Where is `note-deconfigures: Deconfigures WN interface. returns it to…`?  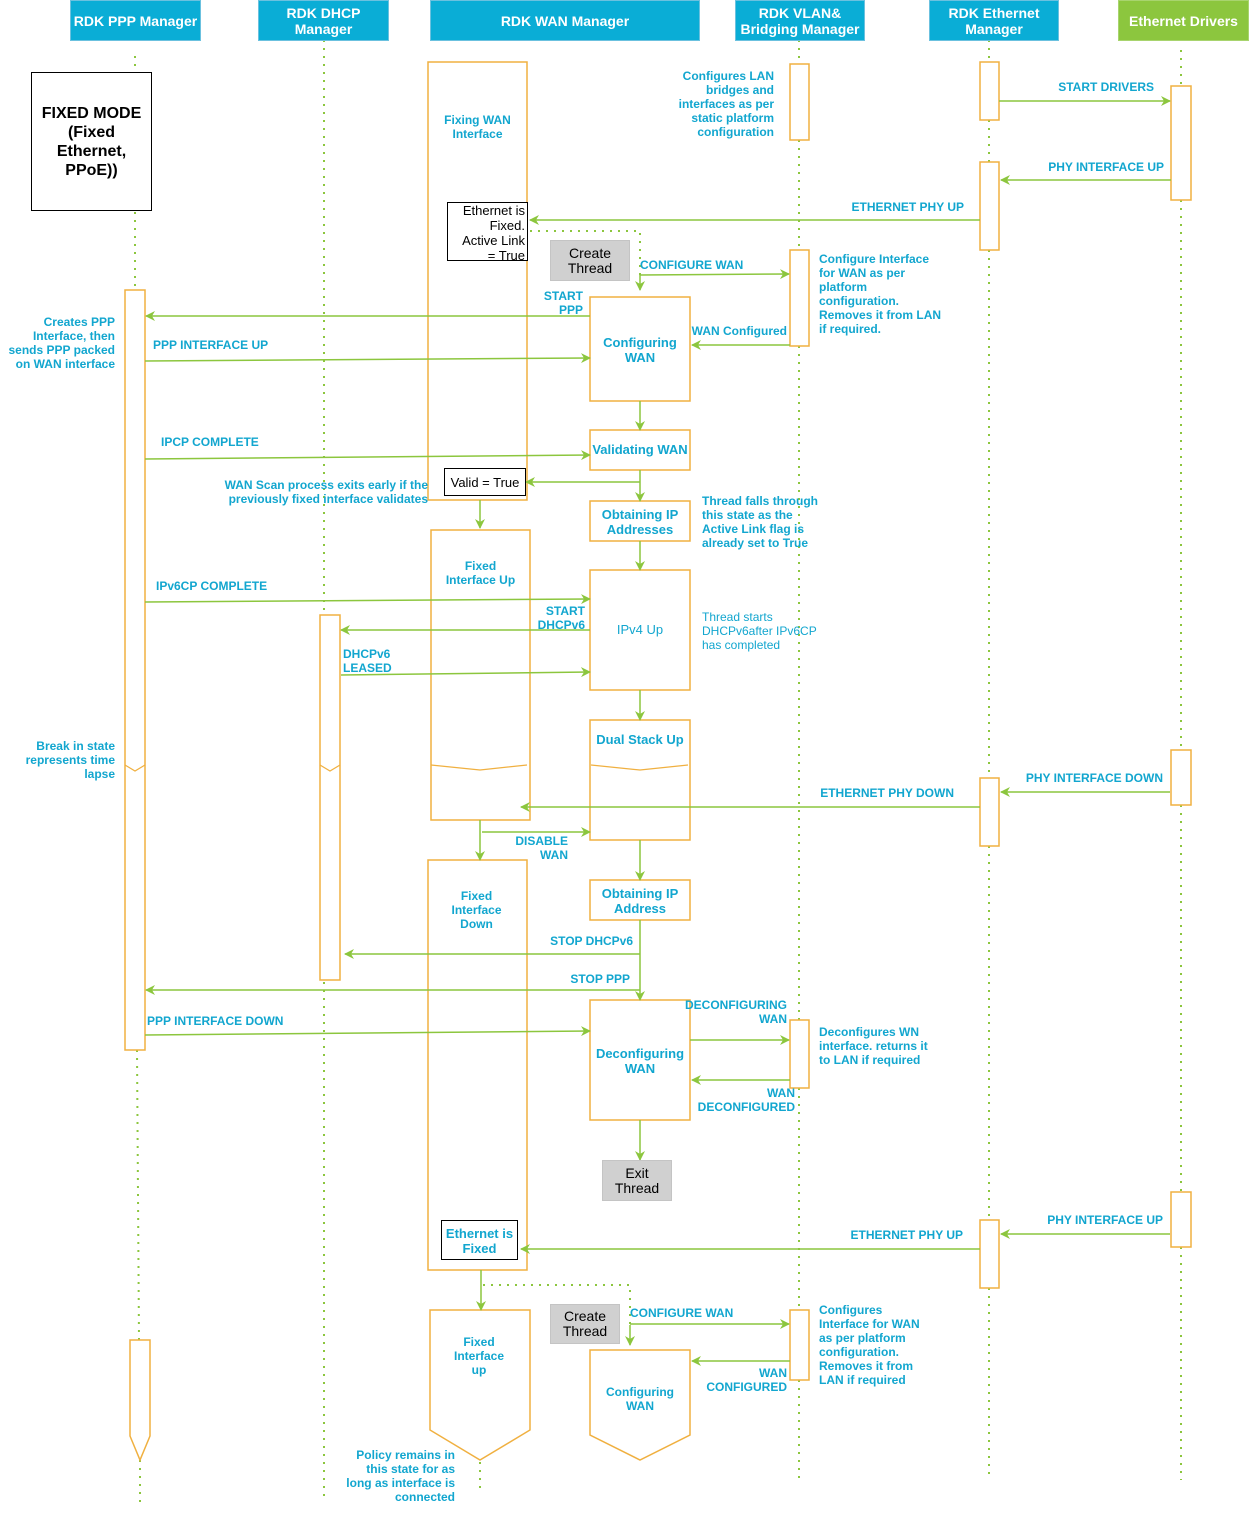 note-deconfigures: Deconfigures WN interface. returns it to… is located at coordinates (873, 1046).